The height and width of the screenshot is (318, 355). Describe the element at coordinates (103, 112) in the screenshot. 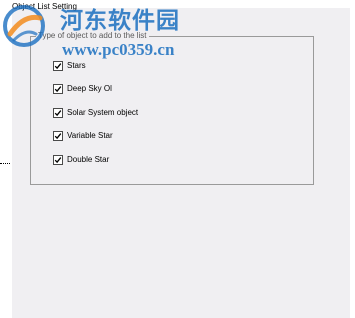

I see `option-label: Solar System object` at that location.